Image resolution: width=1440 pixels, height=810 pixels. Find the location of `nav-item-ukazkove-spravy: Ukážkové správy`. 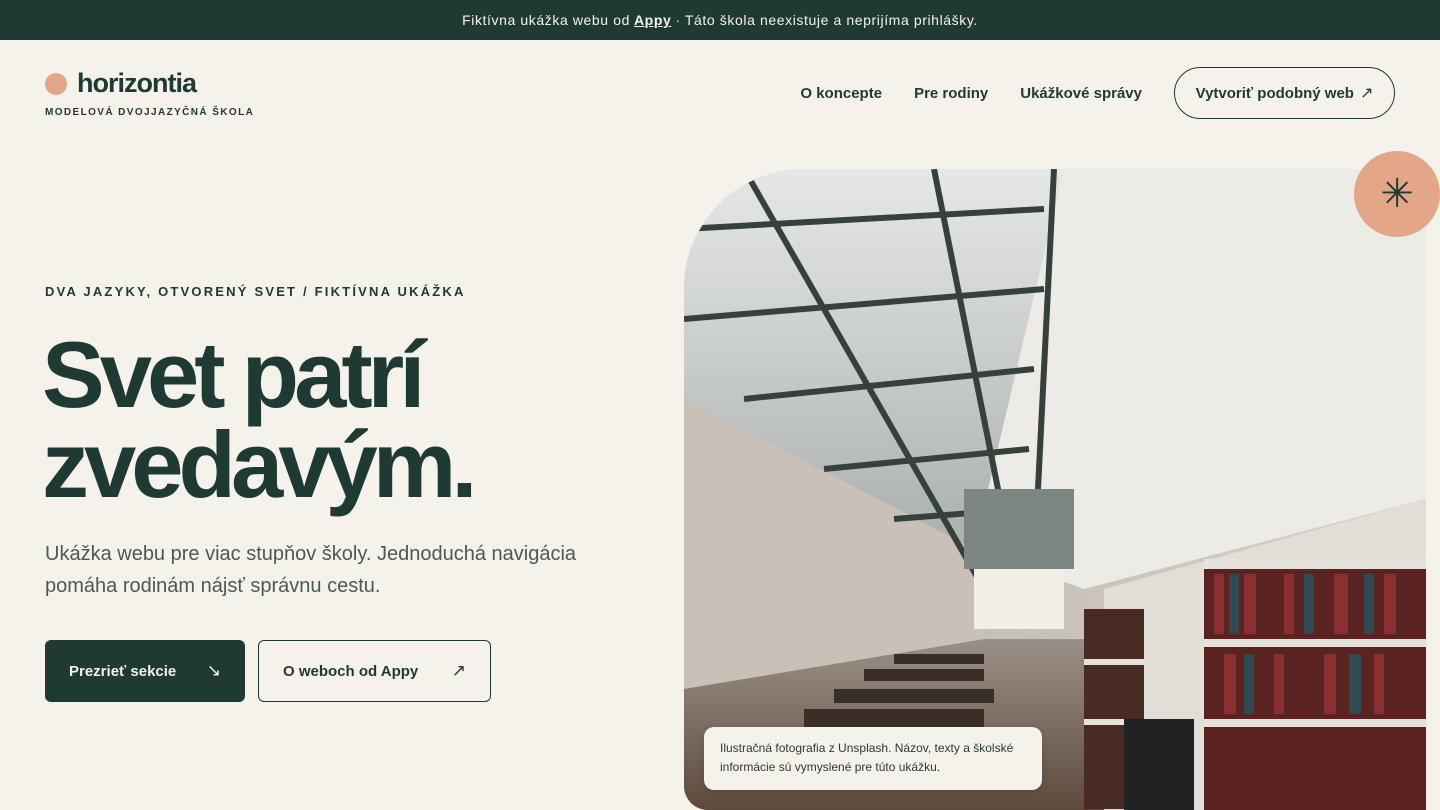

nav-item-ukazkove-spravy: Ukážkové správy is located at coordinates (1081, 93).